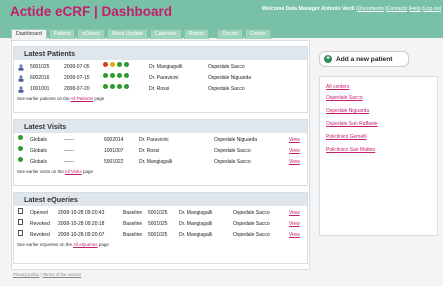 The image size is (443, 286). What do you see at coordinates (350, 150) in the screenshot?
I see `center-link-san-matteo: Policlinico San Matteo` at bounding box center [350, 150].